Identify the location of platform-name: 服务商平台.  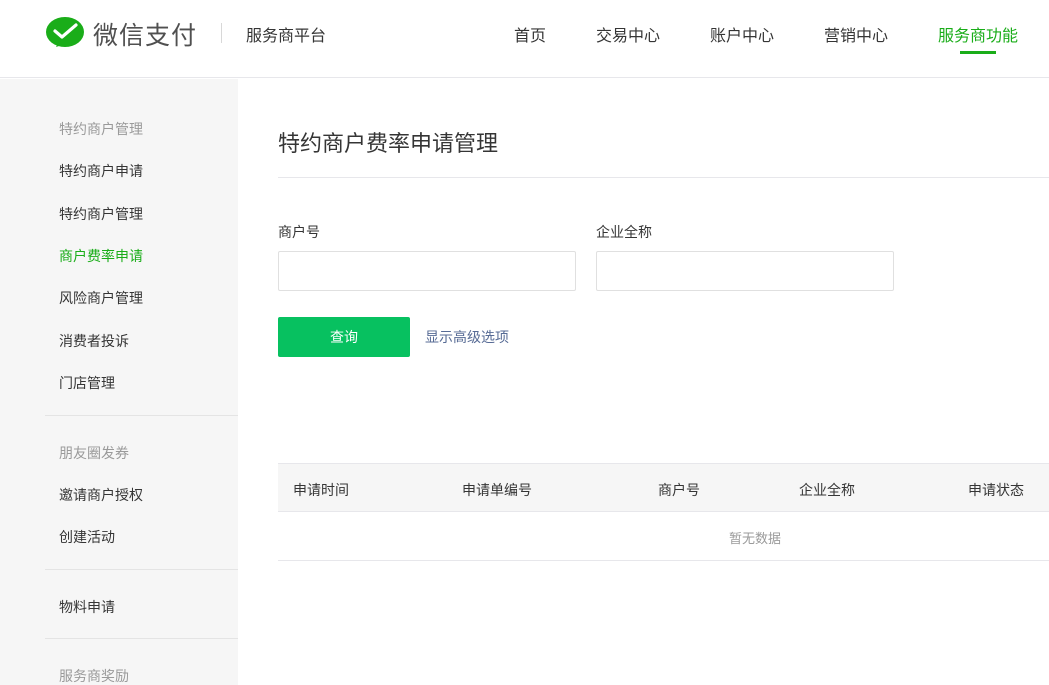
(286, 36).